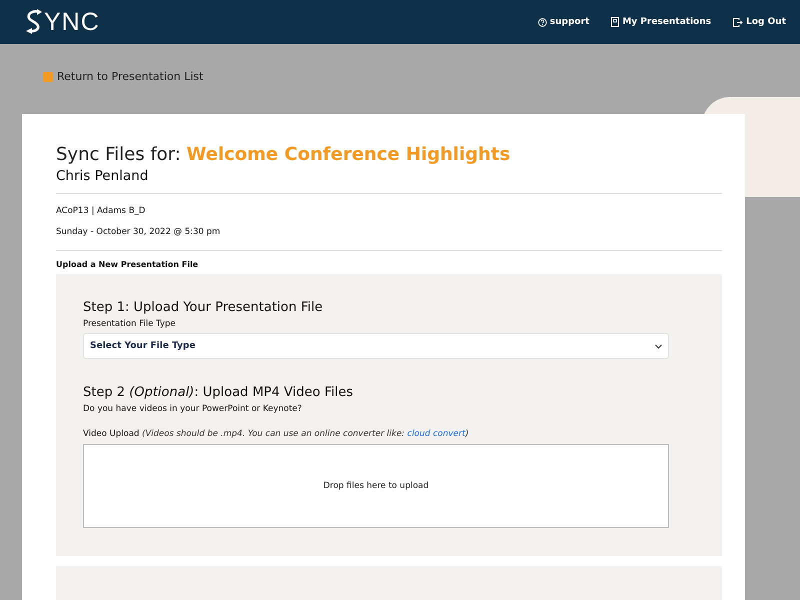  I want to click on logout-icon, so click(738, 22).